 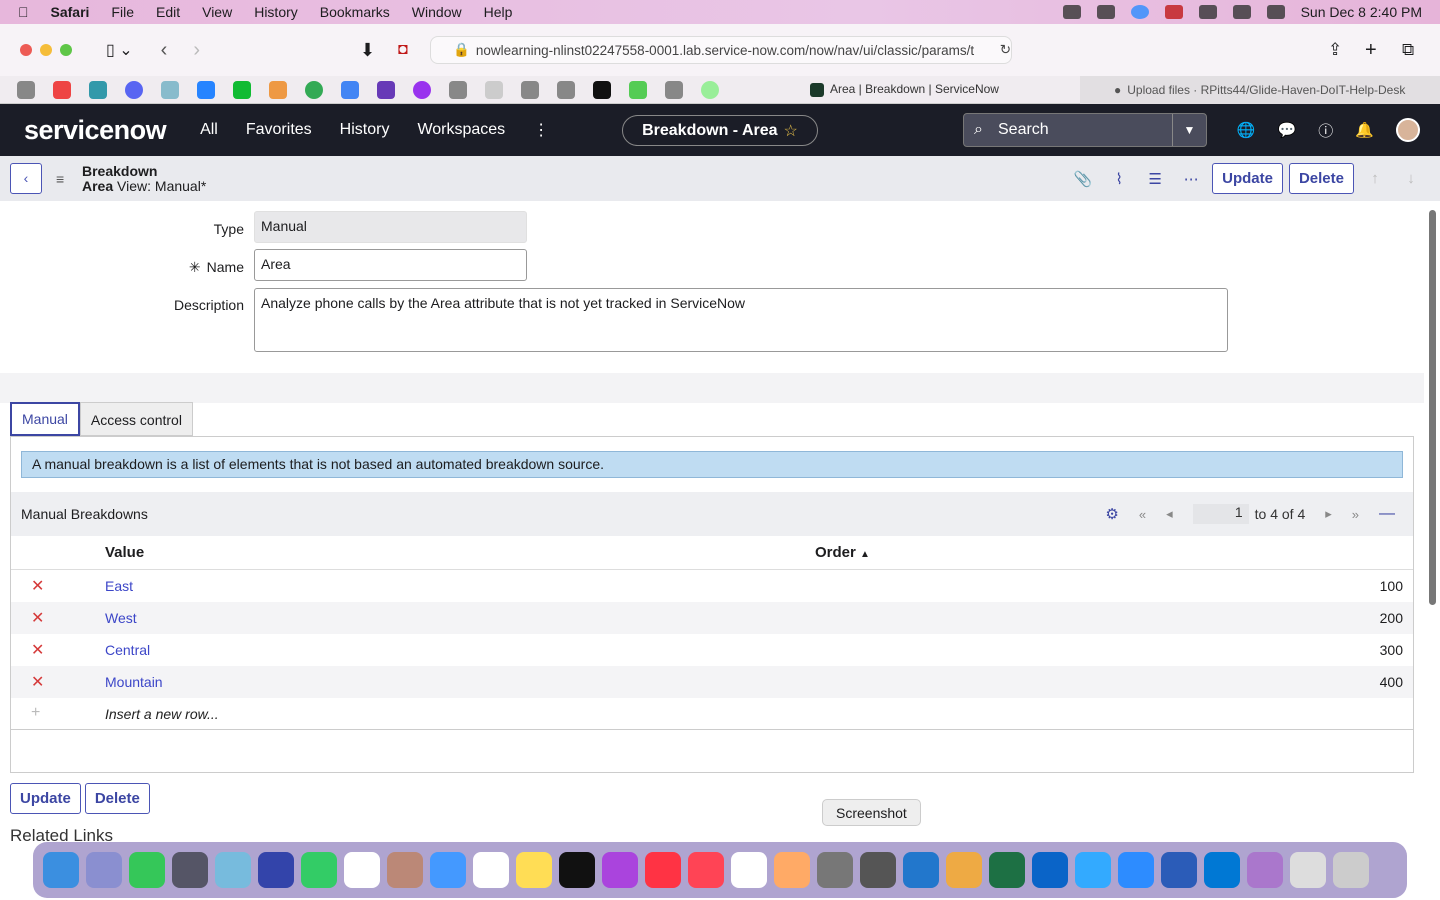 I want to click on photos-icon, so click(x=792, y=870).